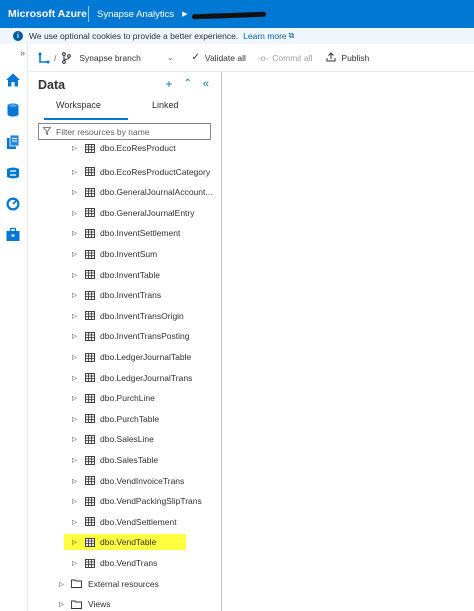  What do you see at coordinates (13, 235) in the screenshot?
I see `manage-icon` at bounding box center [13, 235].